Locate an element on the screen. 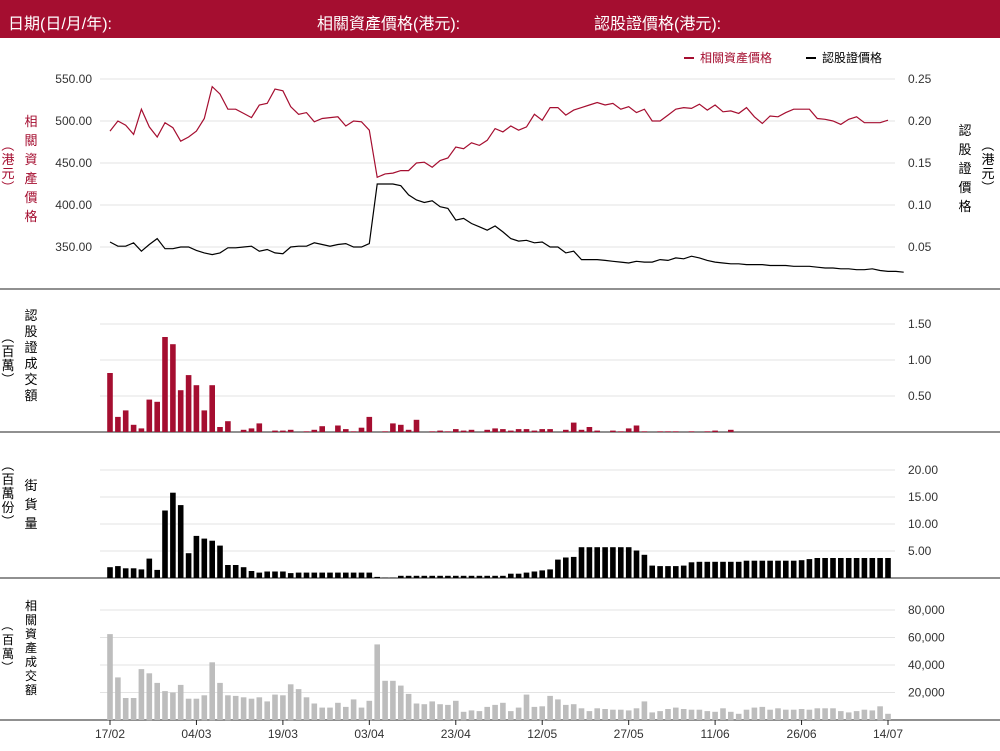 Image resolution: width=1000 pixels, height=751 pixels. warrant-price-line is located at coordinates (506, 228).